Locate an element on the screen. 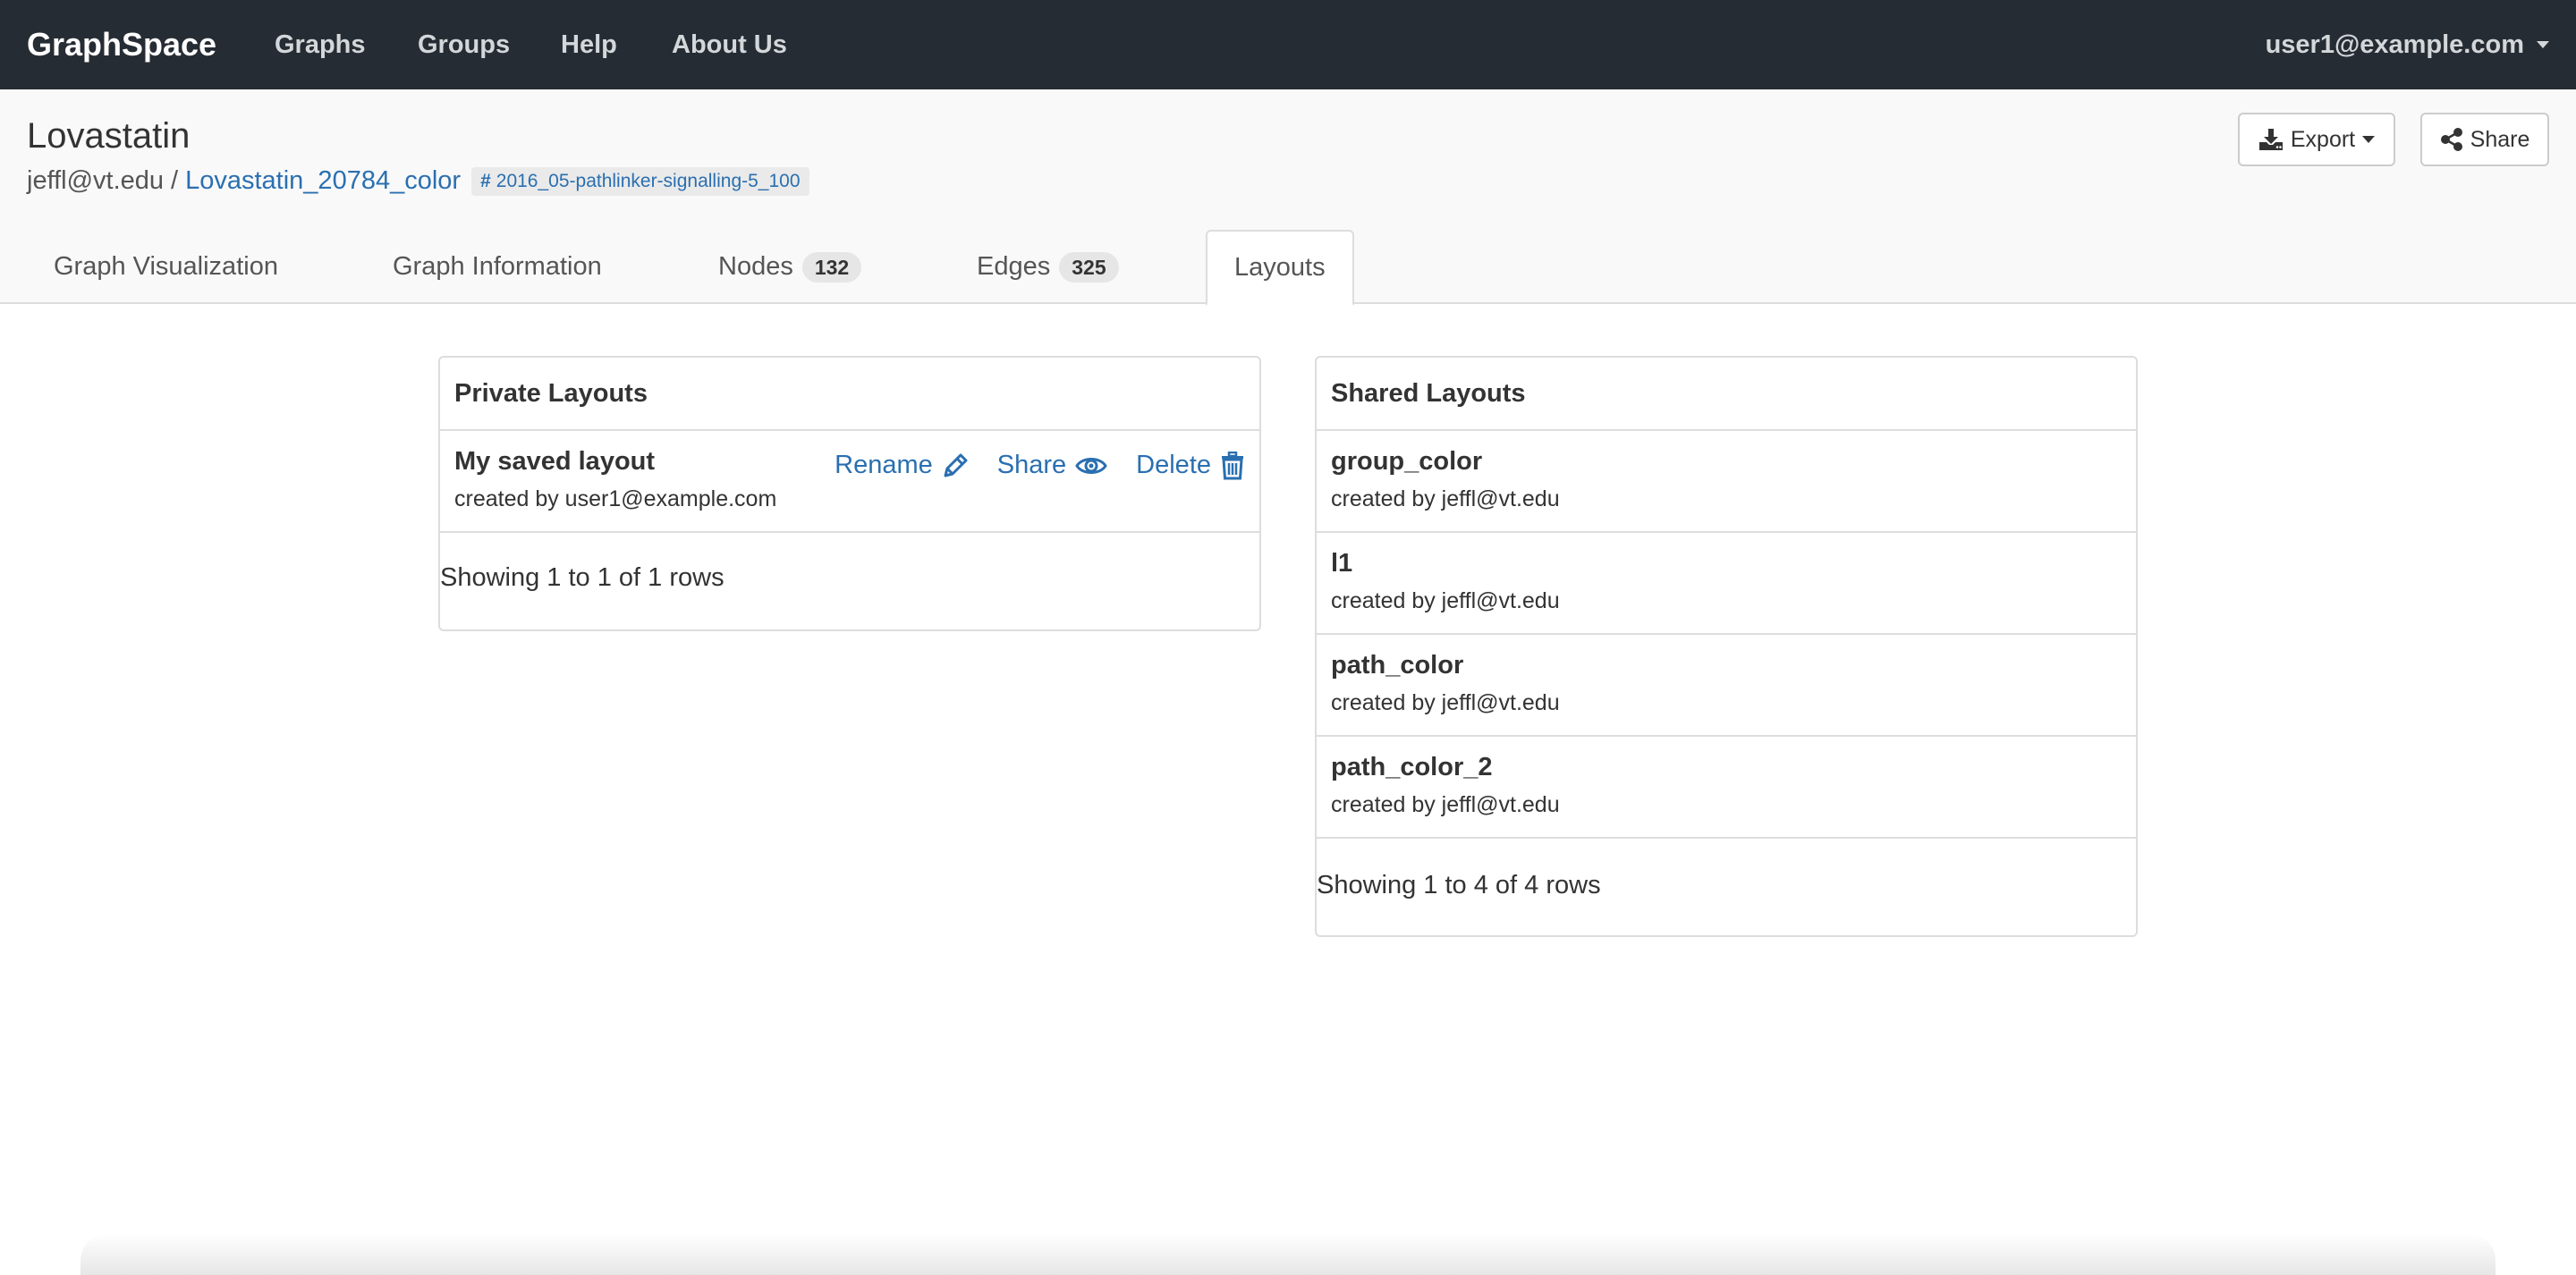  table-row: l1 created by jeffl@vt.edu is located at coordinates (1726, 584).